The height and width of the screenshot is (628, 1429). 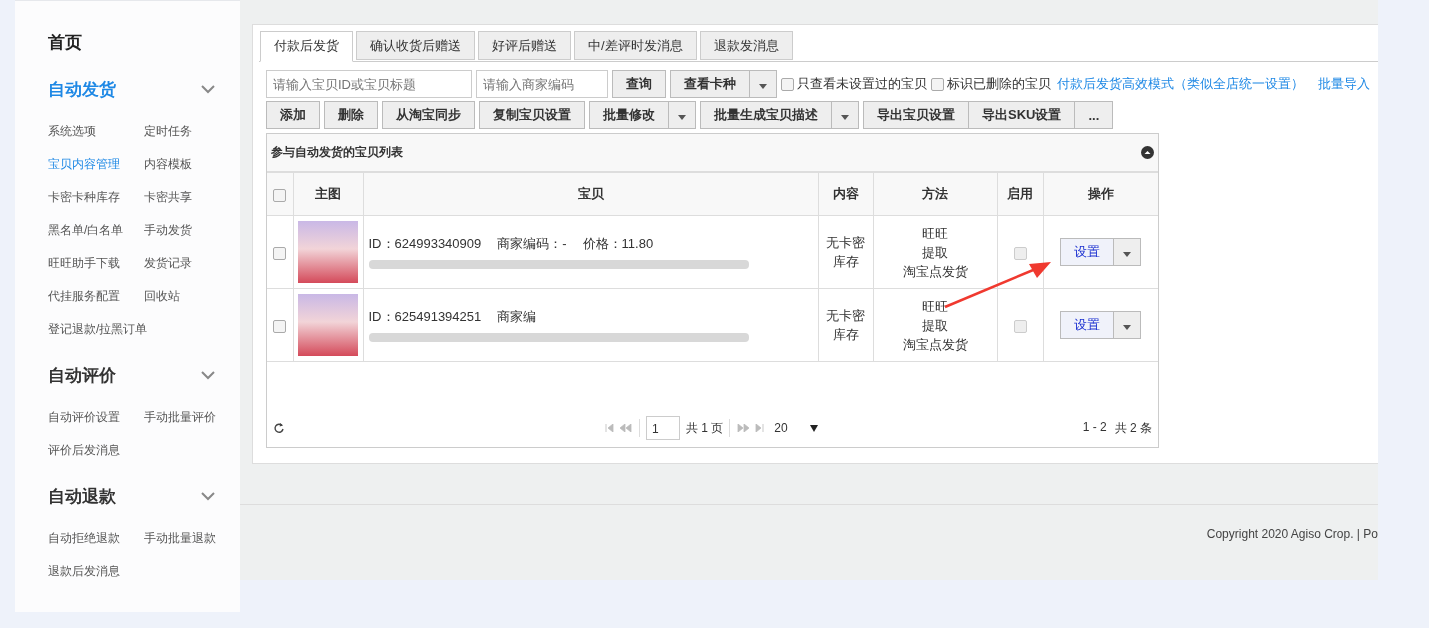 What do you see at coordinates (96, 571) in the screenshot?
I see `nav-item: 退款后发消息` at bounding box center [96, 571].